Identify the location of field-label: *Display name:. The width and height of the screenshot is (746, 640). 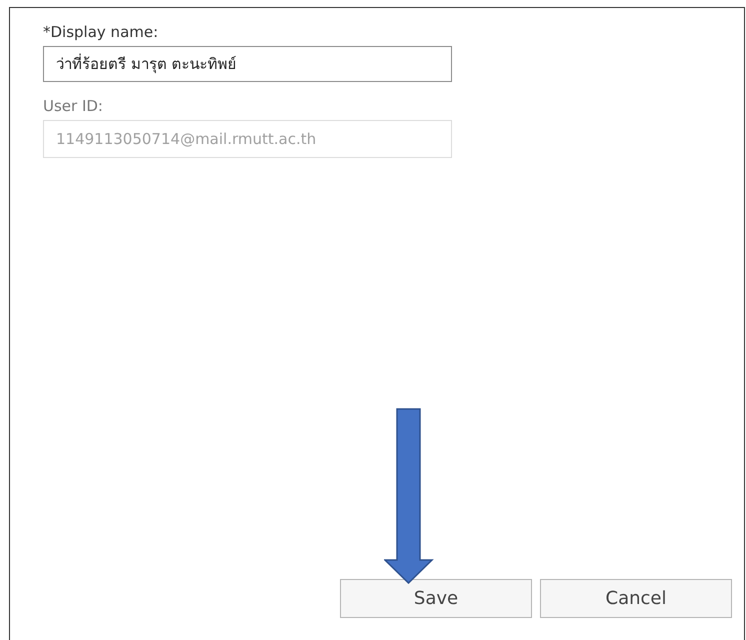
(101, 32).